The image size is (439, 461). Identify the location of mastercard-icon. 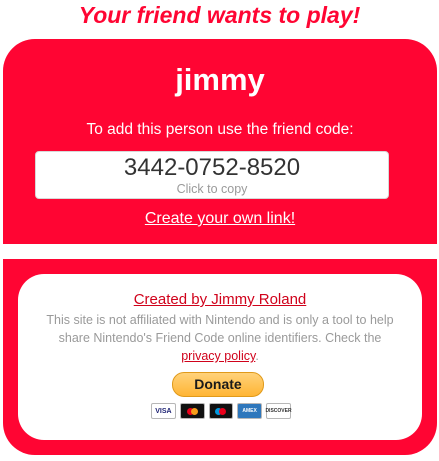
(192, 411).